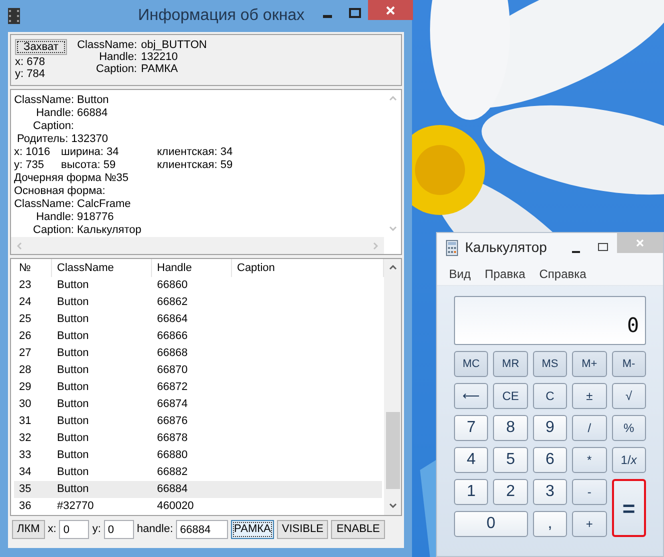  What do you see at coordinates (640, 243) in the screenshot?
I see `close-icon` at bounding box center [640, 243].